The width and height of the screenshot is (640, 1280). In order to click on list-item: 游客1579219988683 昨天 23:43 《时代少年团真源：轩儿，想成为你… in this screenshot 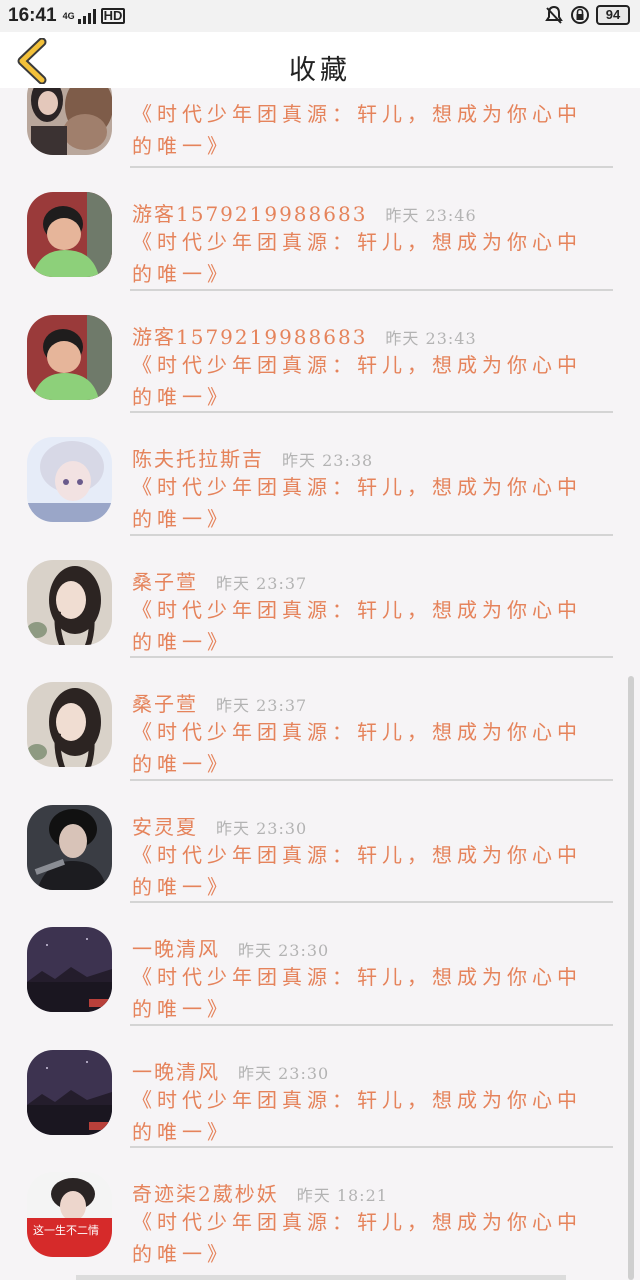, I will do `click(320, 352)`.